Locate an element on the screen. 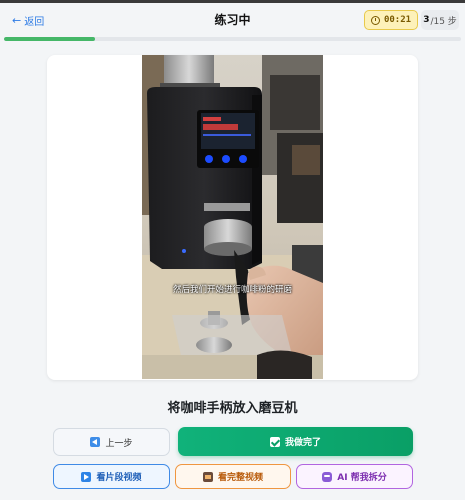 Image resolution: width=465 pixels, height=500 pixels. checkmark-icon is located at coordinates (274, 441).